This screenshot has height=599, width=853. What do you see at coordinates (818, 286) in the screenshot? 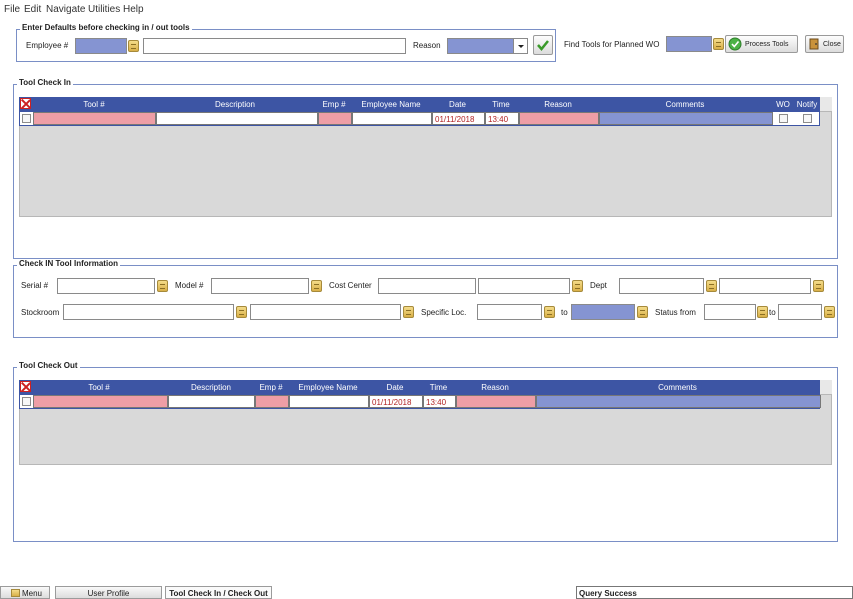
I see `dept-desc-lookup-icon` at bounding box center [818, 286].